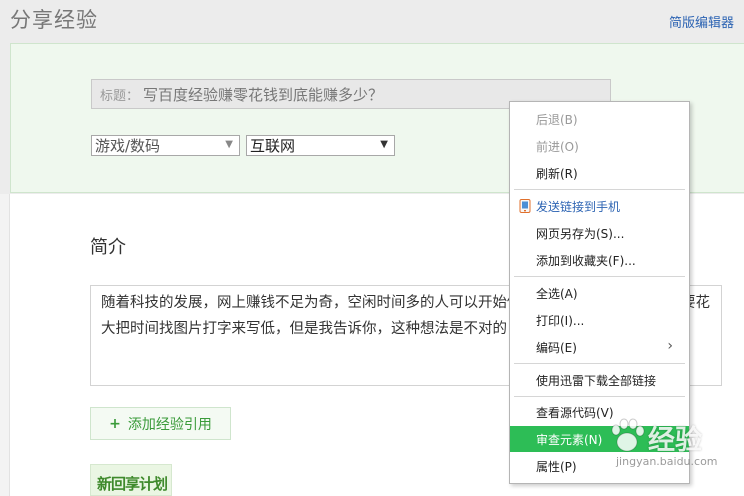  Describe the element at coordinates (599, 412) in the screenshot. I see `menu-item-view-source: 查看源代码(V)` at that location.